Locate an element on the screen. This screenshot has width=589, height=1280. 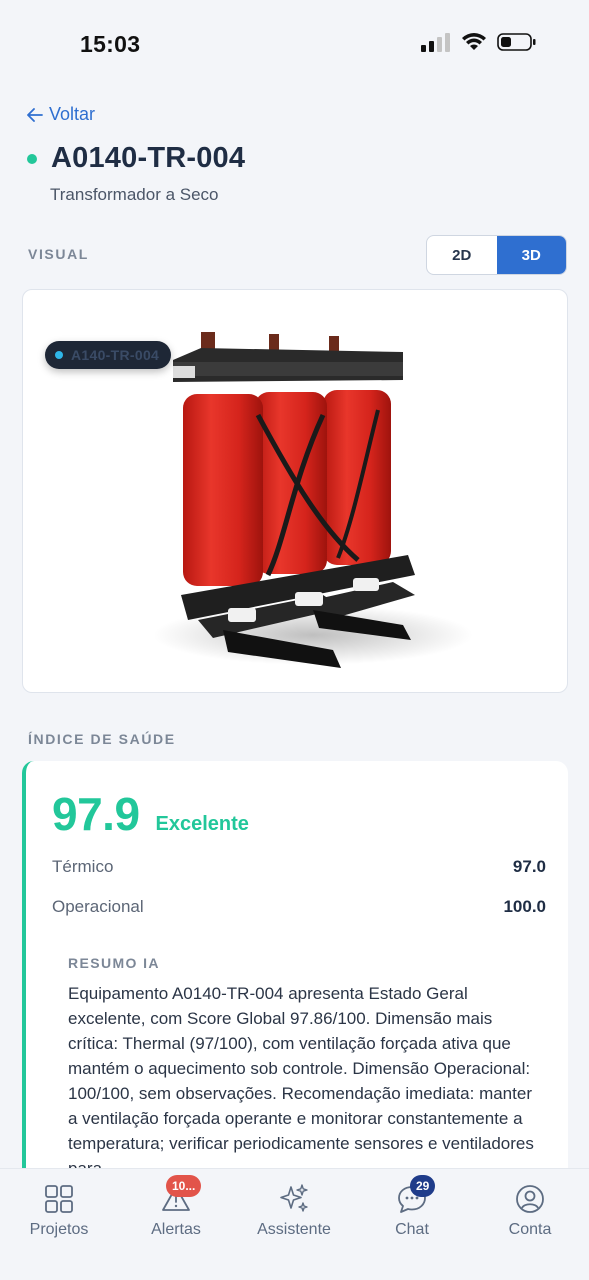
title-row: A0140-TR-004 is located at coordinates (136, 158).